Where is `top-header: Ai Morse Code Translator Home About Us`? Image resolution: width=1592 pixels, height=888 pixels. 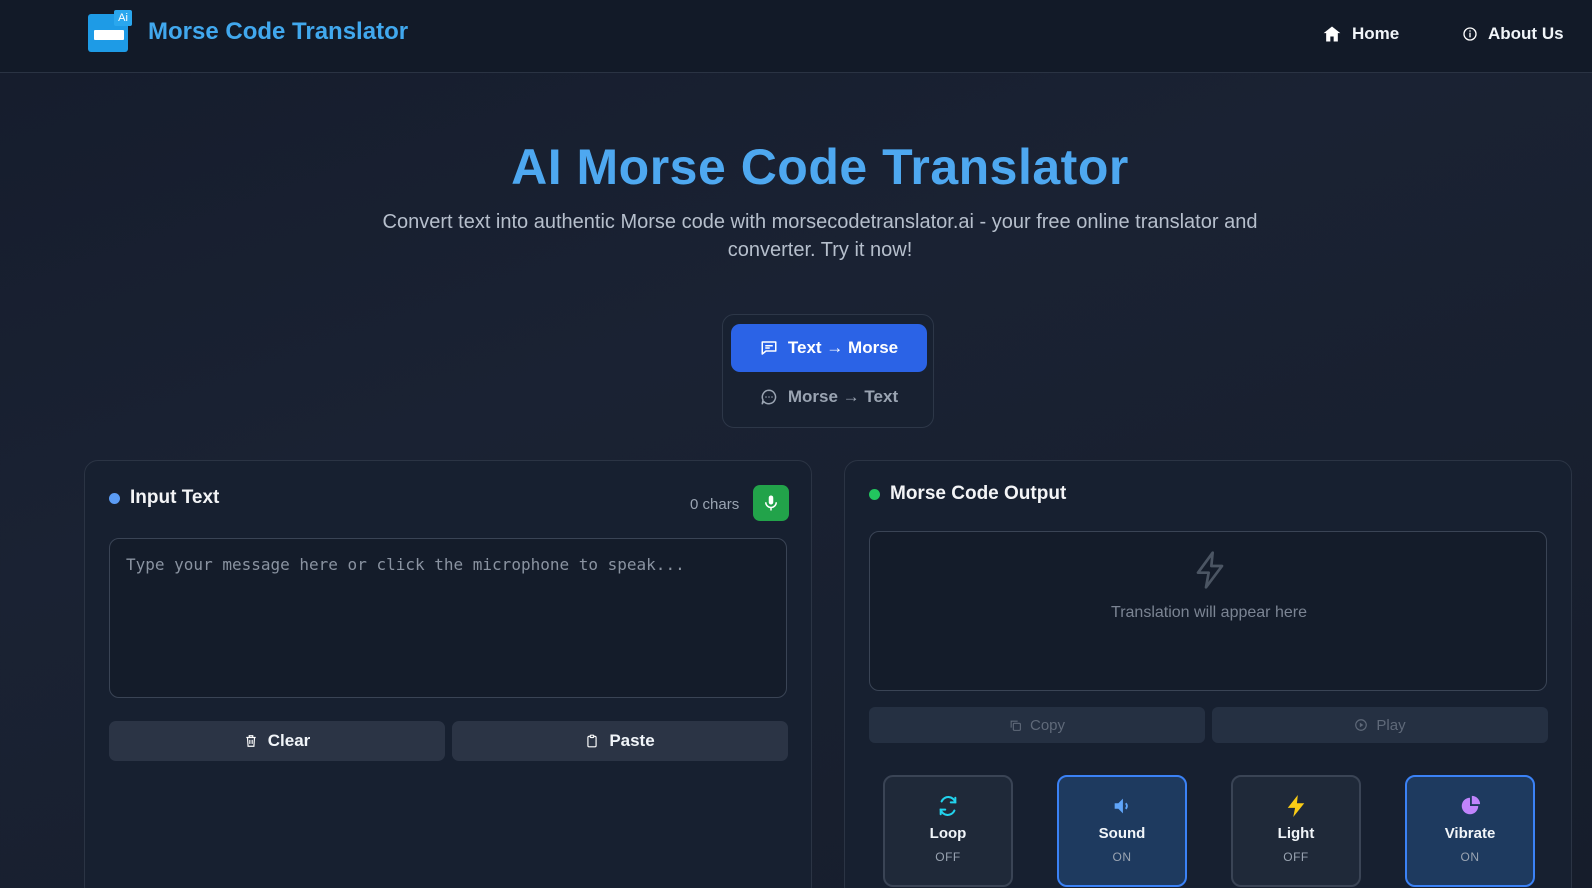 top-header: Ai Morse Code Translator Home About Us is located at coordinates (796, 36).